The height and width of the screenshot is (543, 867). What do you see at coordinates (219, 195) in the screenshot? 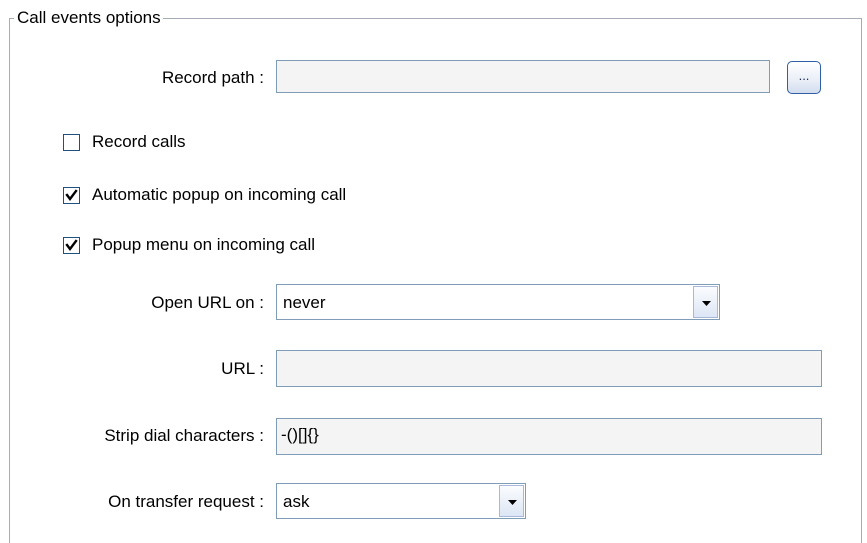
I see `automatic-popup-label: Automatic popup on incoming call` at bounding box center [219, 195].